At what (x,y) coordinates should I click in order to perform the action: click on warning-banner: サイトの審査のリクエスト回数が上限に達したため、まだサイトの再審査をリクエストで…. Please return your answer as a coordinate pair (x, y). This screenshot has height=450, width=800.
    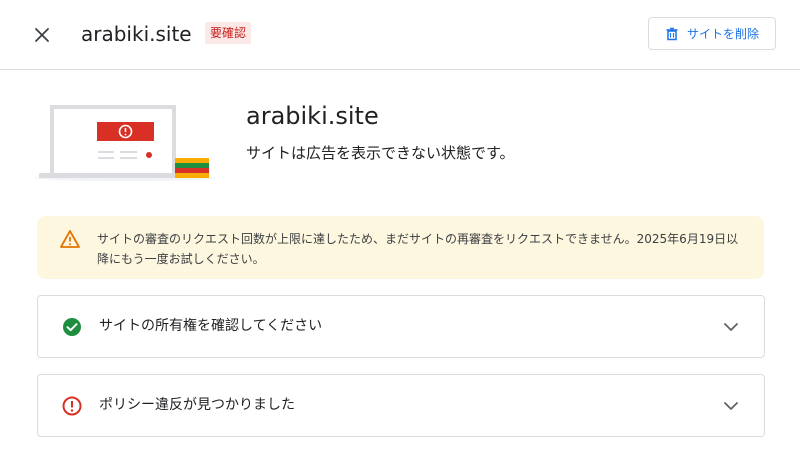
    Looking at the image, I should click on (400, 247).